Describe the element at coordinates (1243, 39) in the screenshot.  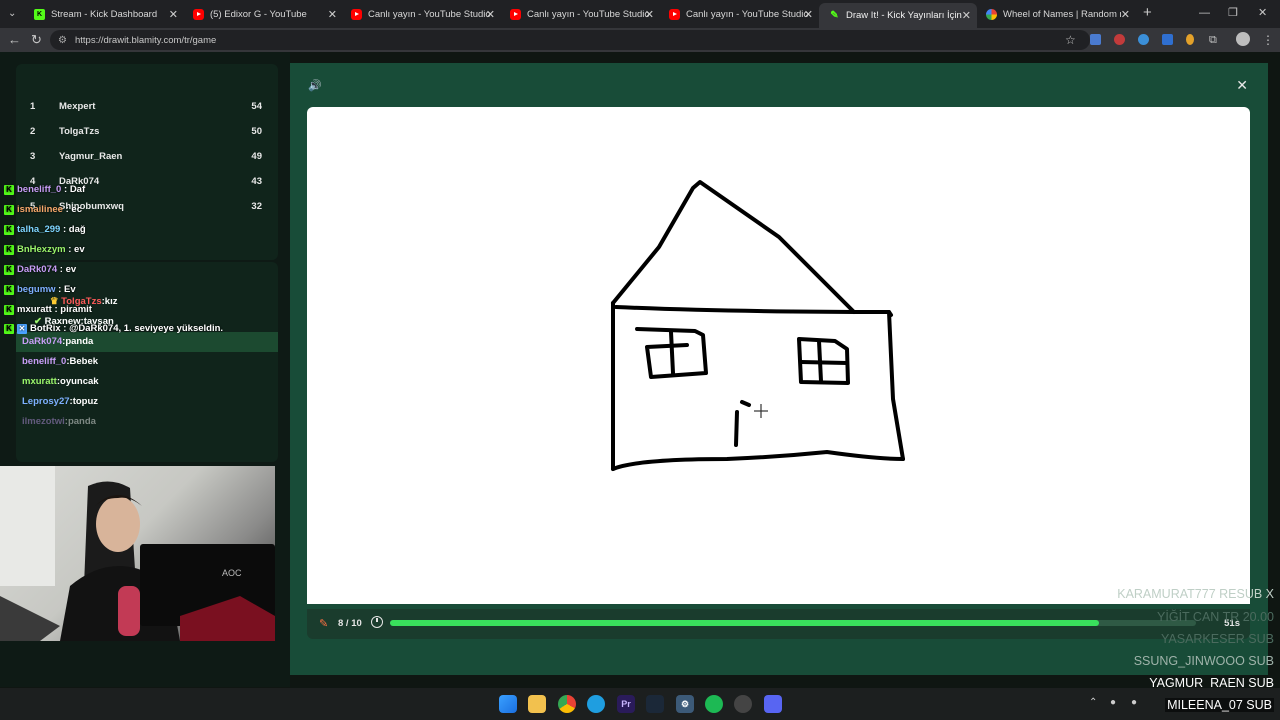
I see `profile-avatar` at that location.